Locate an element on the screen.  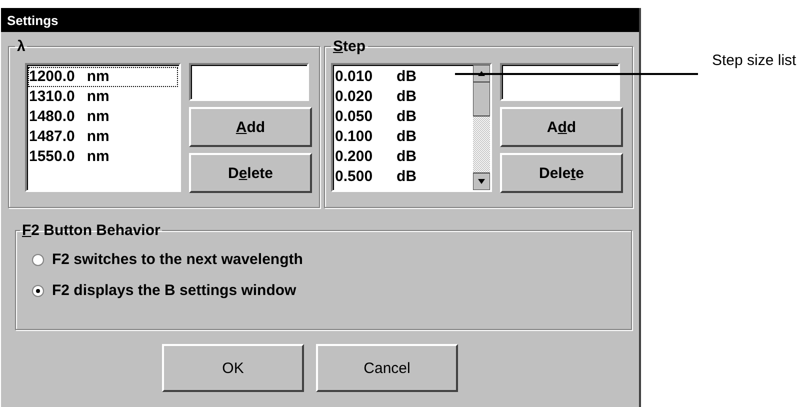
list-item: 1480.0 nm is located at coordinates (103, 117).